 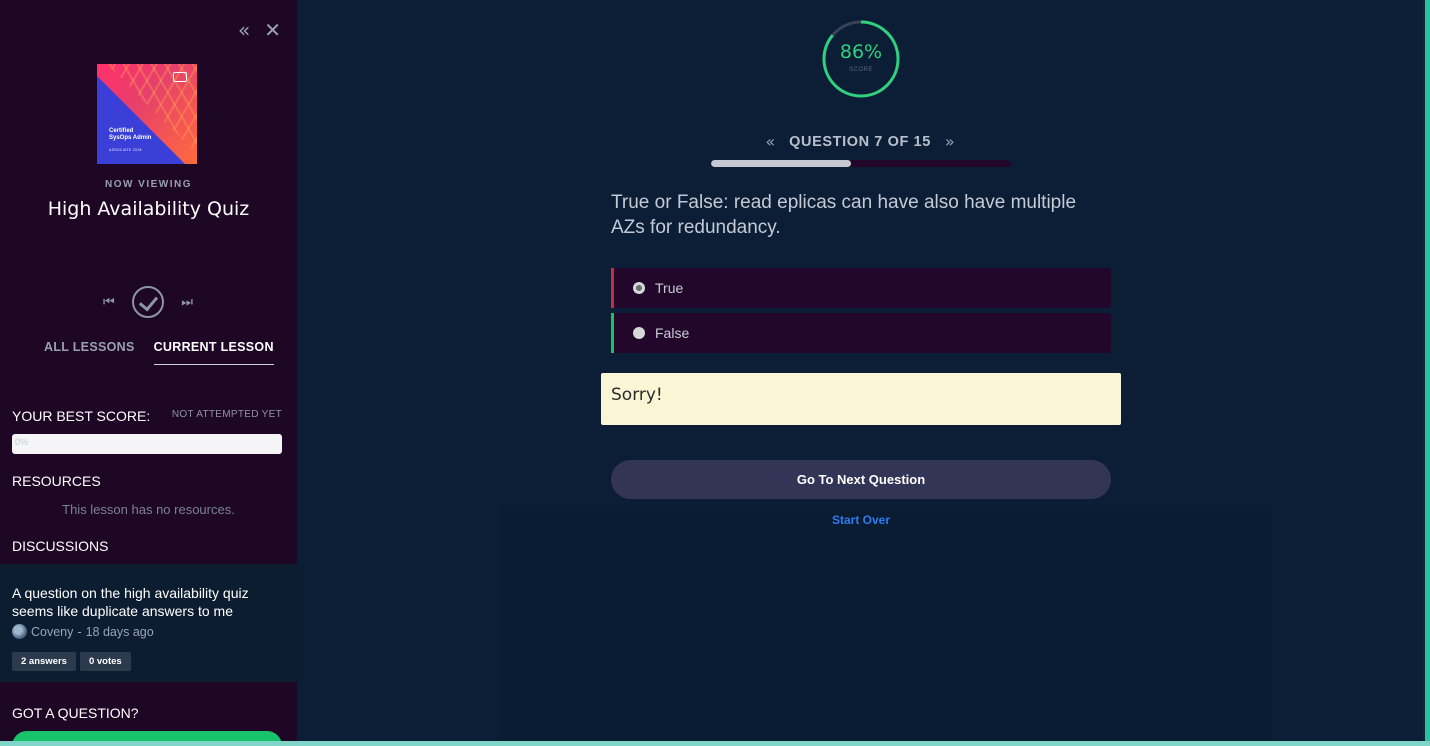 I want to click on question-counter: QUESTION 7 OF 15, so click(x=860, y=141).